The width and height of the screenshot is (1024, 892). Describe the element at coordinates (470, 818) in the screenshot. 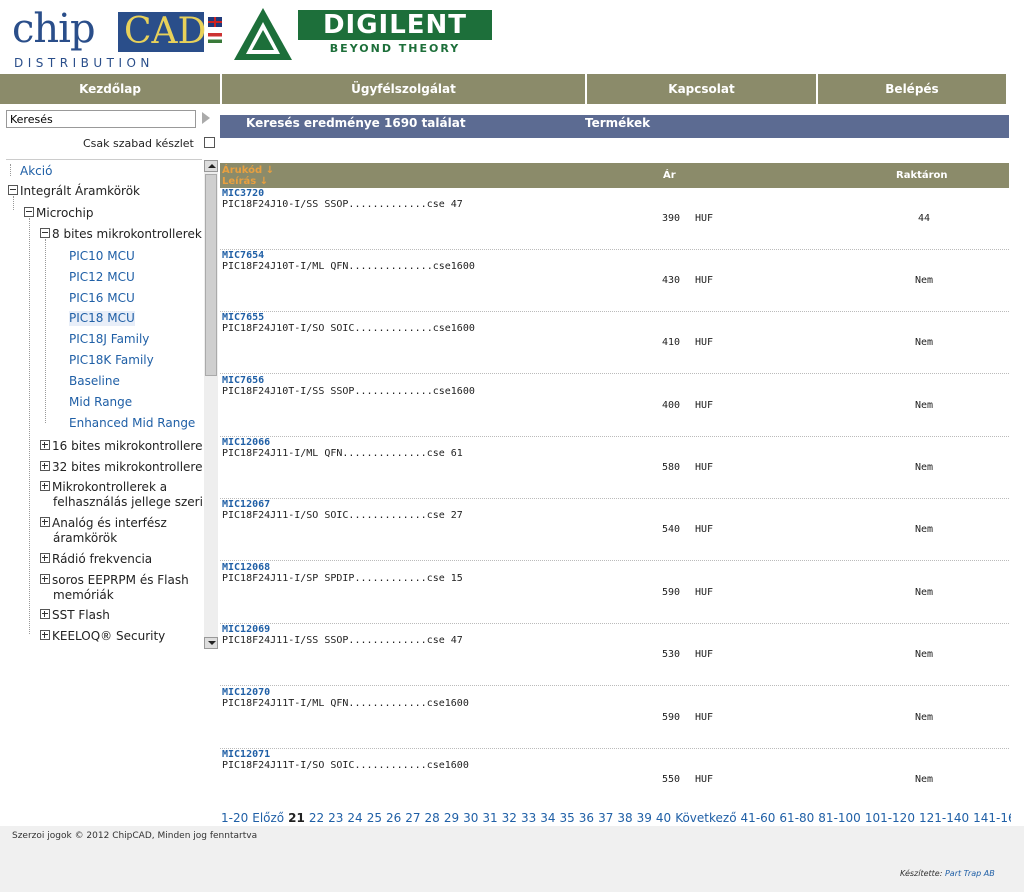

I see `pagination-link: 30` at that location.